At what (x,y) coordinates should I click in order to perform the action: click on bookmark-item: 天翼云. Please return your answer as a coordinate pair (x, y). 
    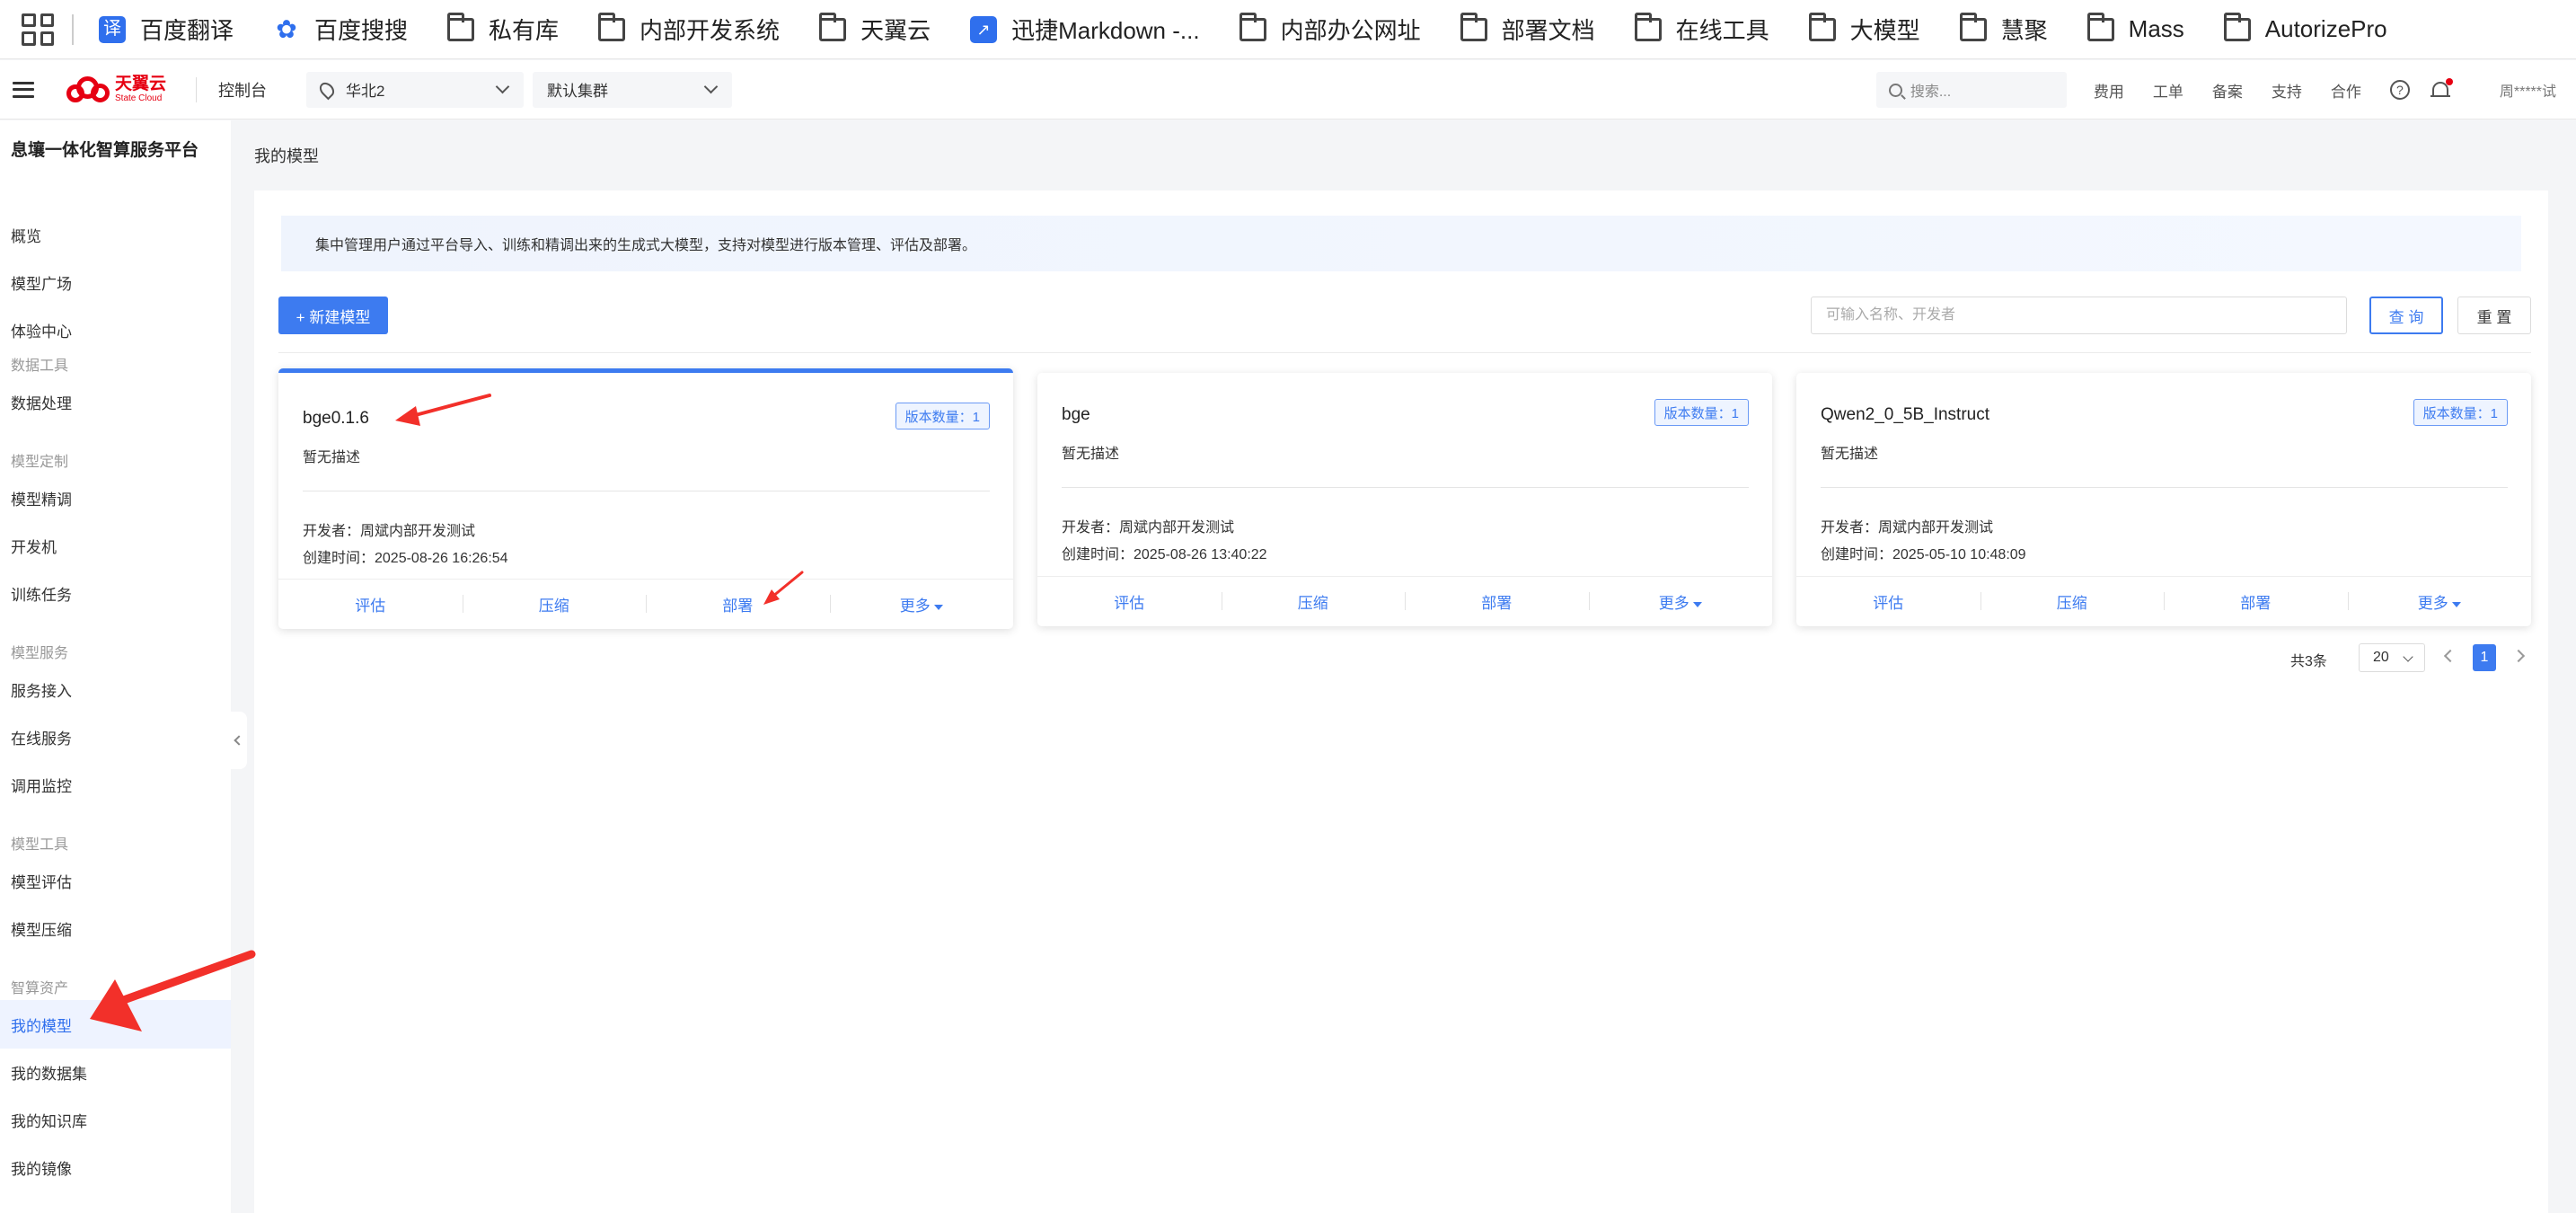
    Looking at the image, I should click on (875, 29).